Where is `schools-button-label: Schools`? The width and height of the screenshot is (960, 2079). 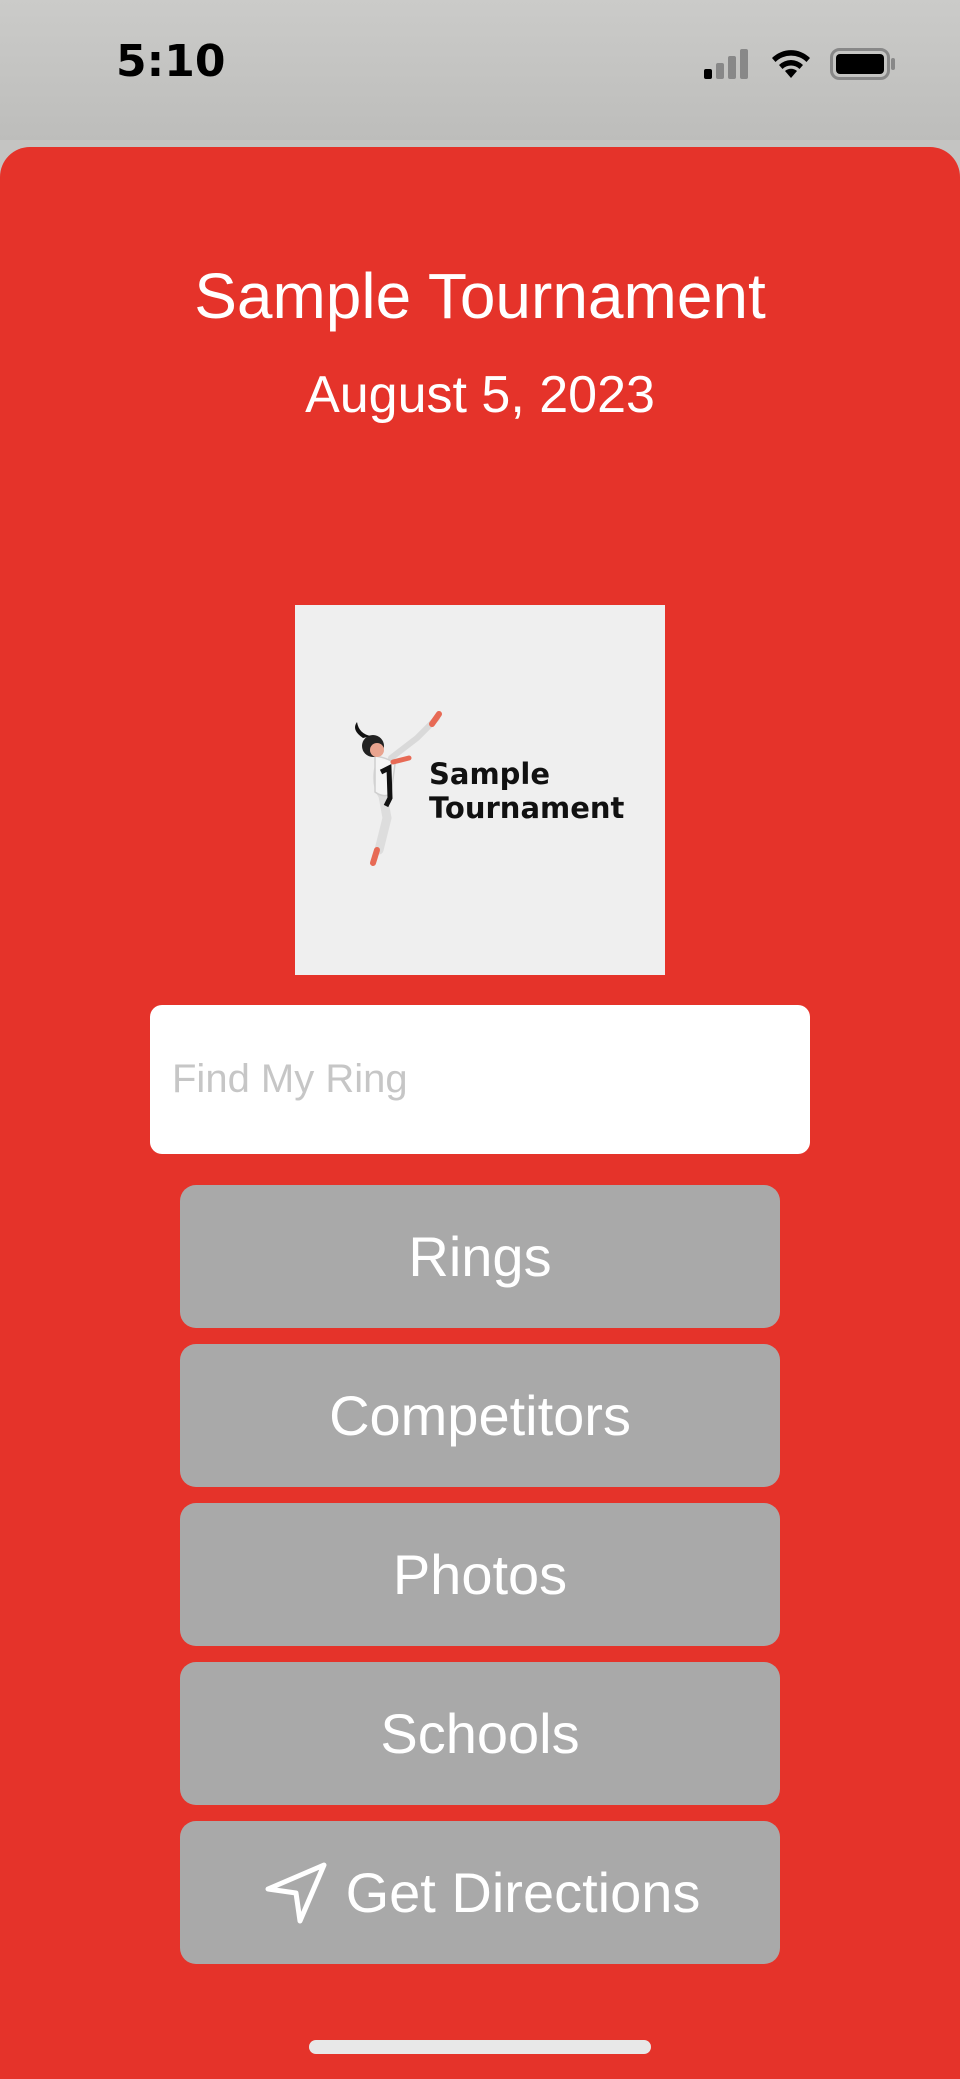 schools-button-label: Schools is located at coordinates (480, 1733).